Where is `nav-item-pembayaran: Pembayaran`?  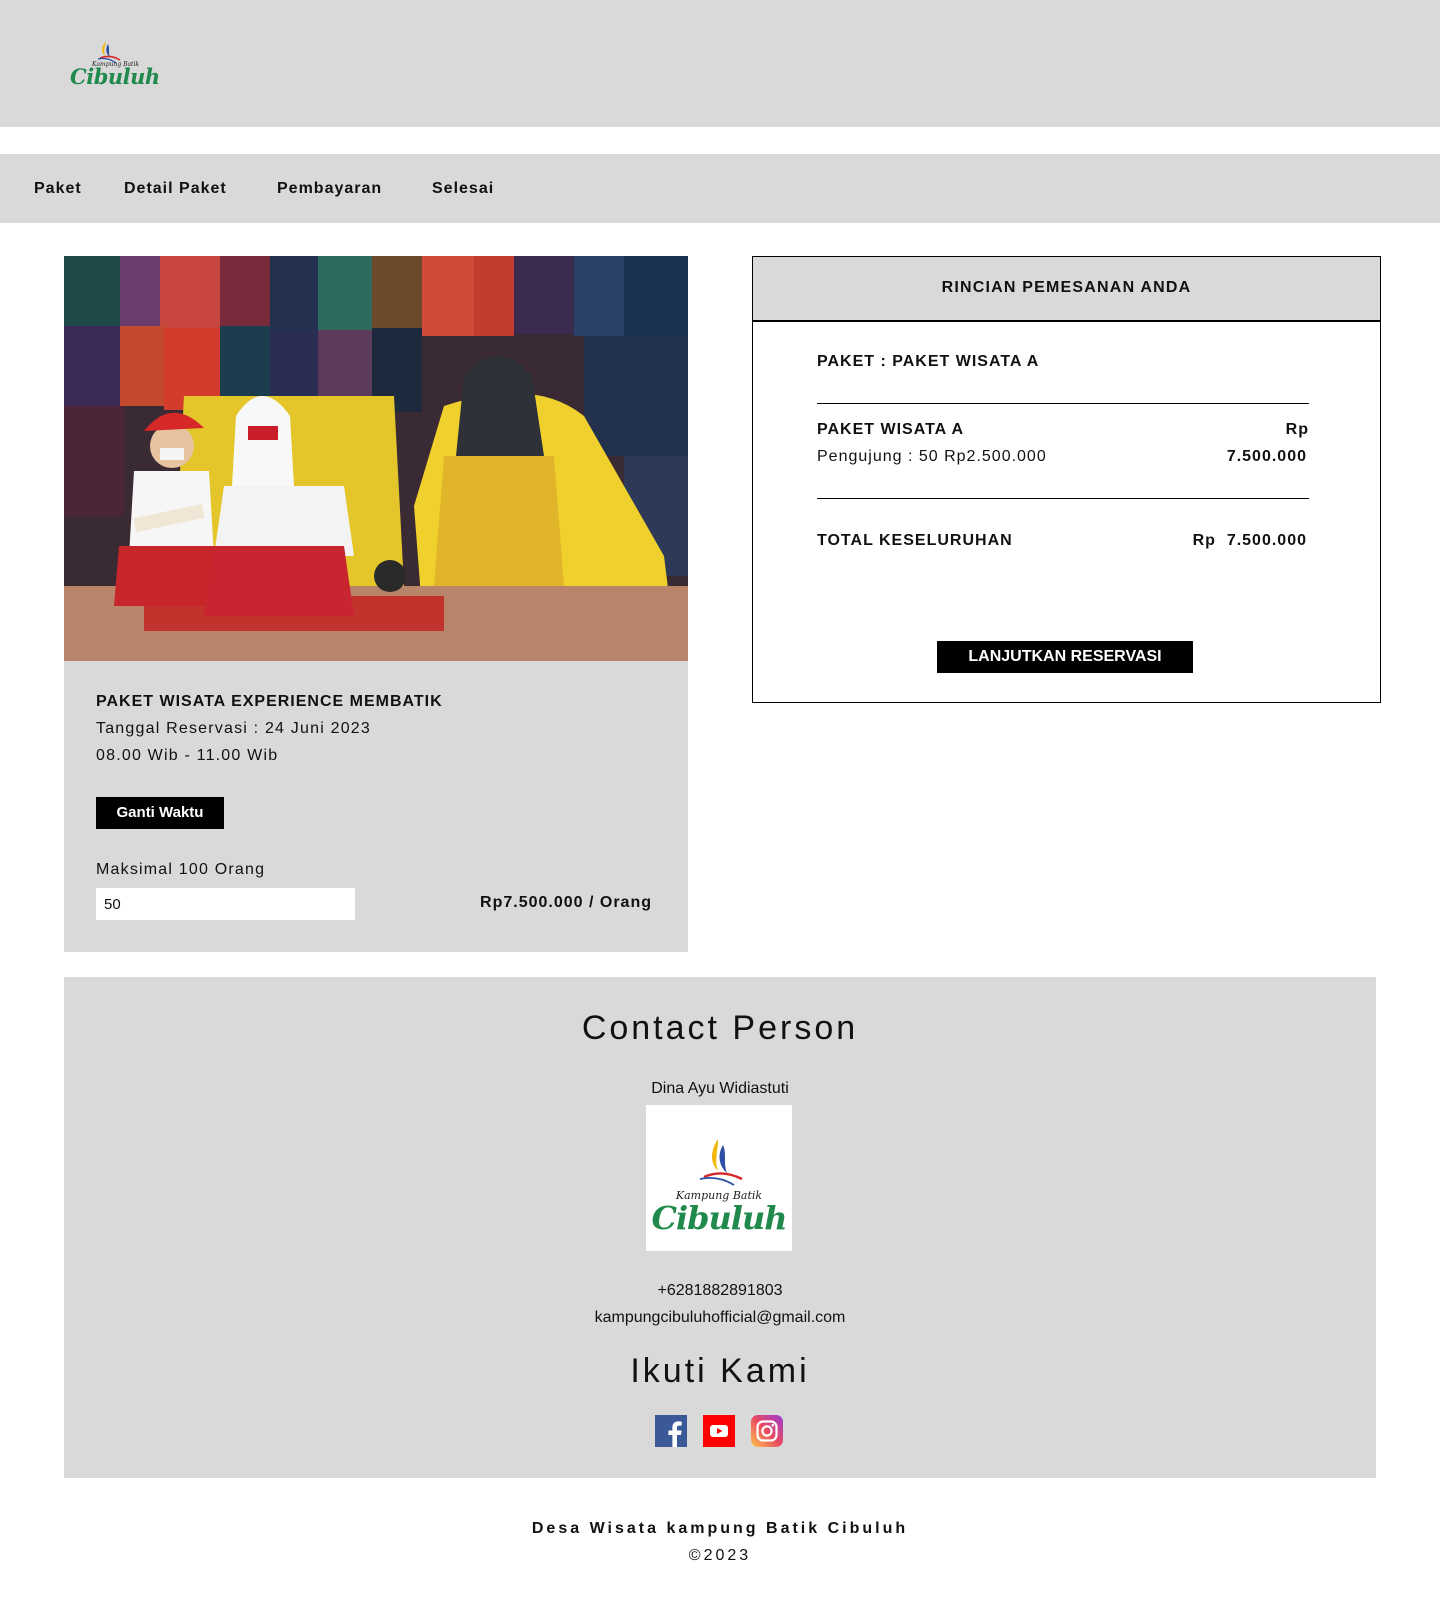 nav-item-pembayaran: Pembayaran is located at coordinates (329, 189).